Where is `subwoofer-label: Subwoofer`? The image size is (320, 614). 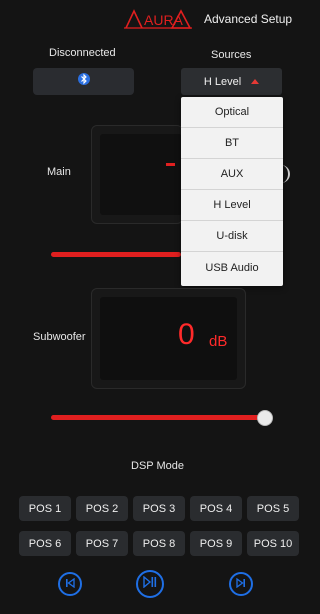 subwoofer-label: Subwoofer is located at coordinates (59, 337).